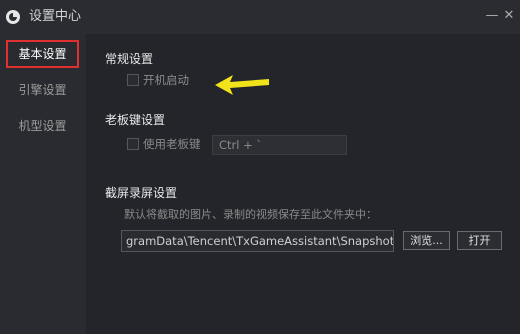  What do you see at coordinates (55, 16) in the screenshot?
I see `window-title: 设置中心` at bounding box center [55, 16].